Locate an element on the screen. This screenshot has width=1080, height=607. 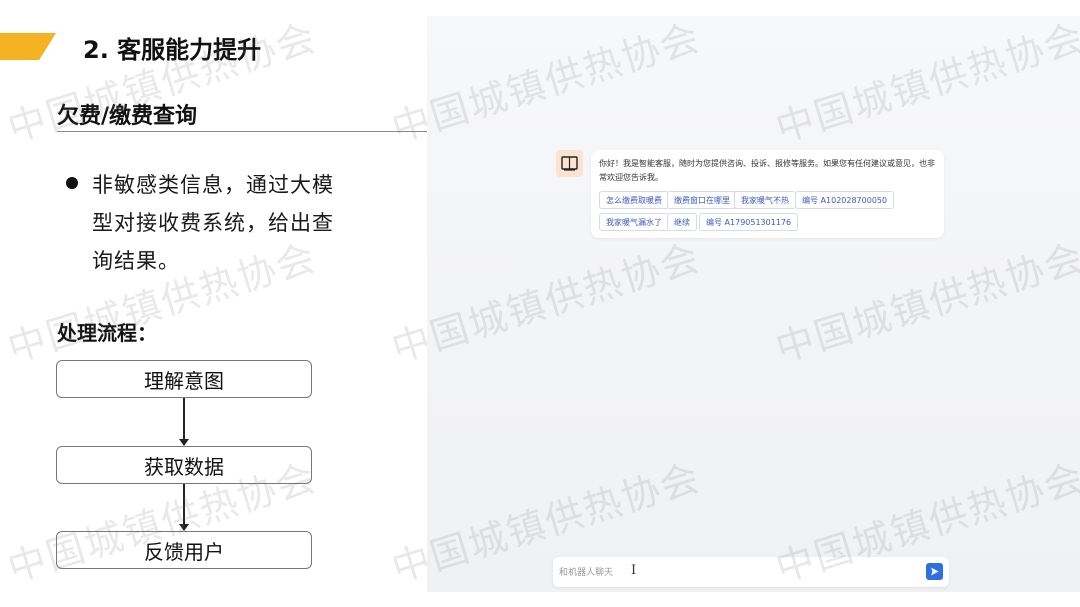
suggestion-chip: 我家暖气不热 is located at coordinates (765, 200).